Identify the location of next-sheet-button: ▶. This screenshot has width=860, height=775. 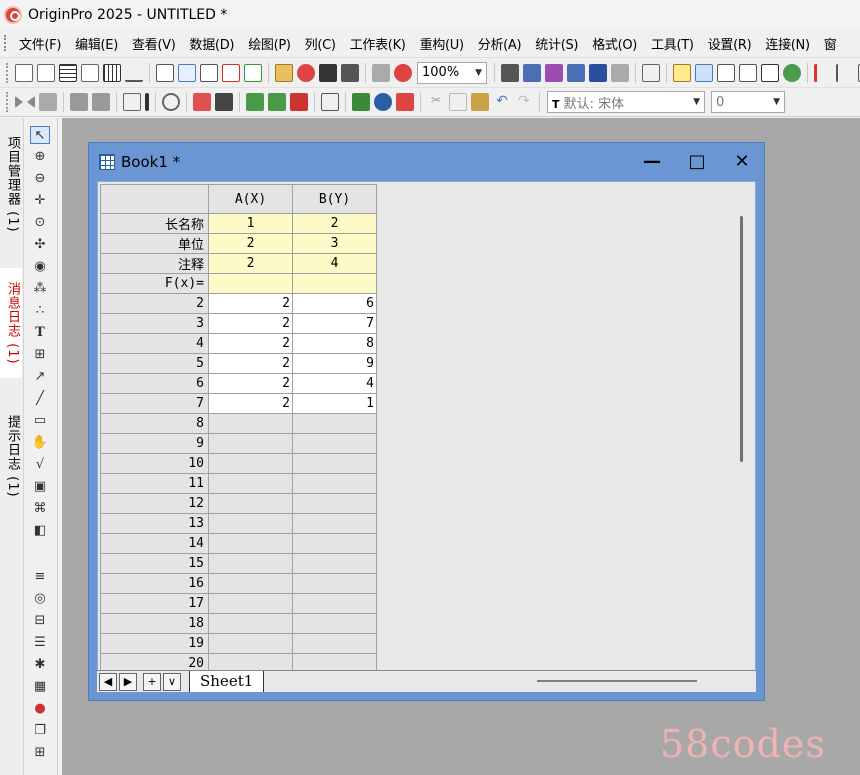
(128, 682).